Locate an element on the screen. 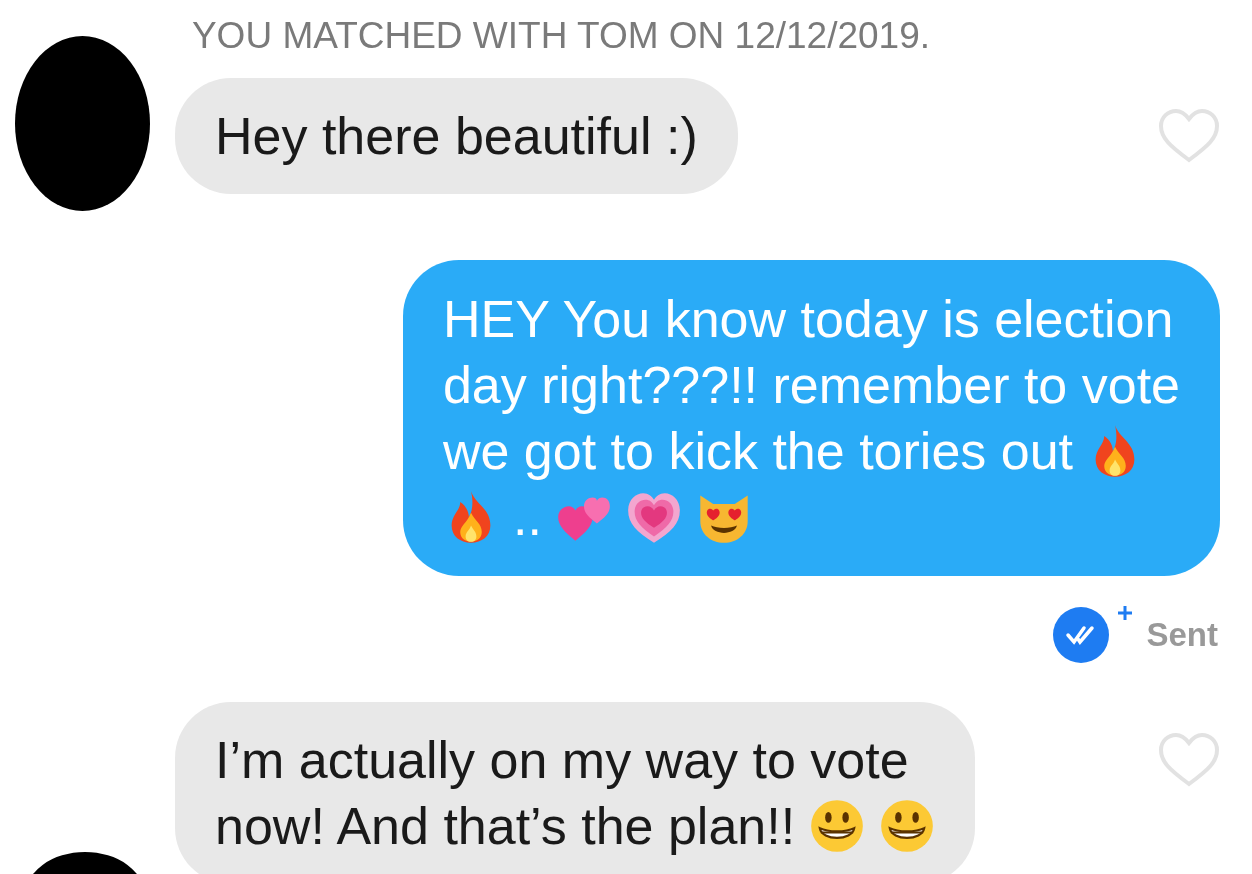 This screenshot has width=1252, height=874. match-notice: YOU MATCHED WITH TOM ON 12/12/2019. is located at coordinates (561, 36).